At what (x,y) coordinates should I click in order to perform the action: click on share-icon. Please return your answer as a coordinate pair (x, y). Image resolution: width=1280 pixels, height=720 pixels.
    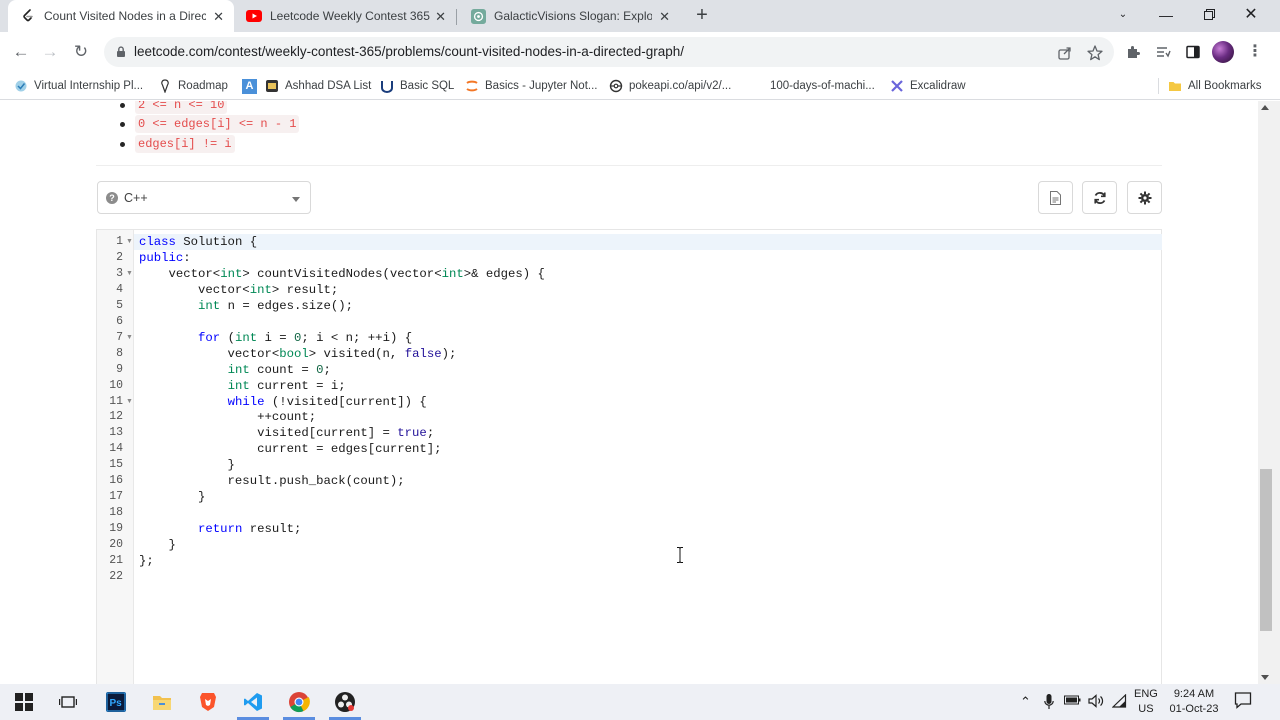
    Looking at the image, I should click on (1065, 53).